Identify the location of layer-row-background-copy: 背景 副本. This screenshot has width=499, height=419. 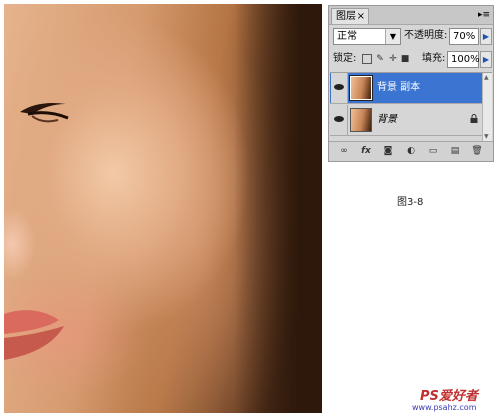
(406, 88).